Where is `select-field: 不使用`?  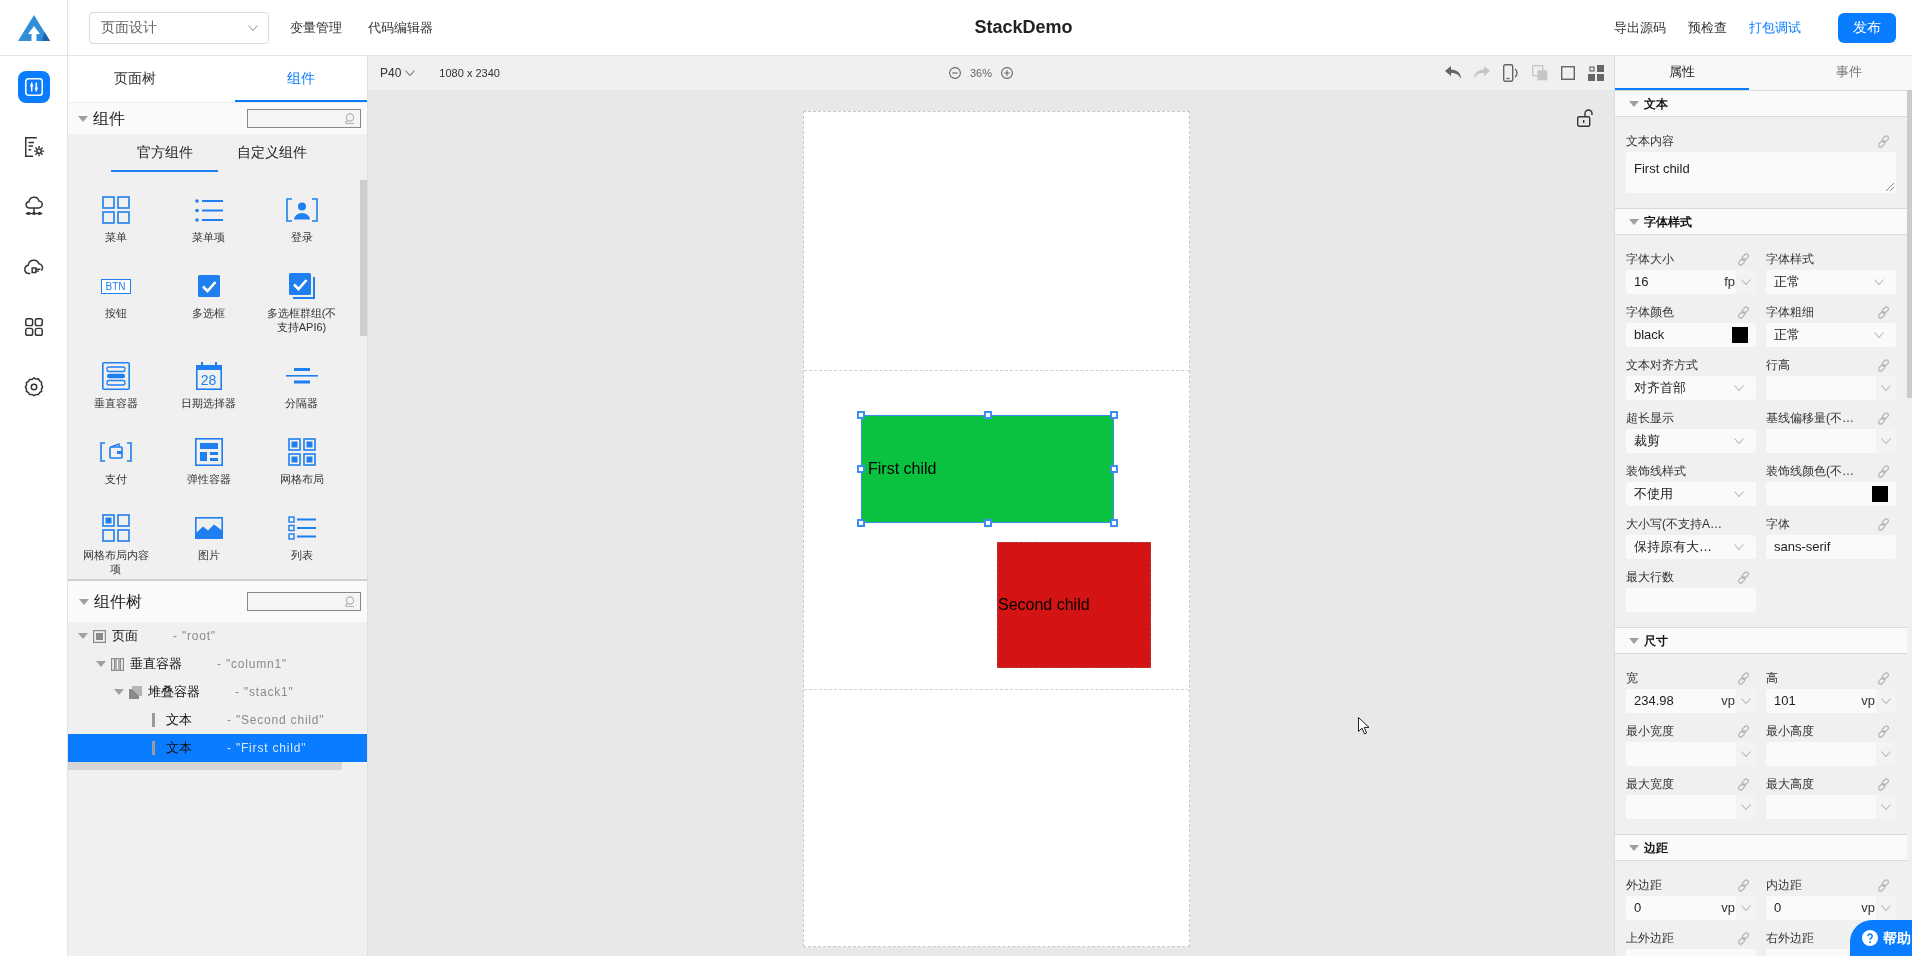 select-field: 不使用 is located at coordinates (1691, 494).